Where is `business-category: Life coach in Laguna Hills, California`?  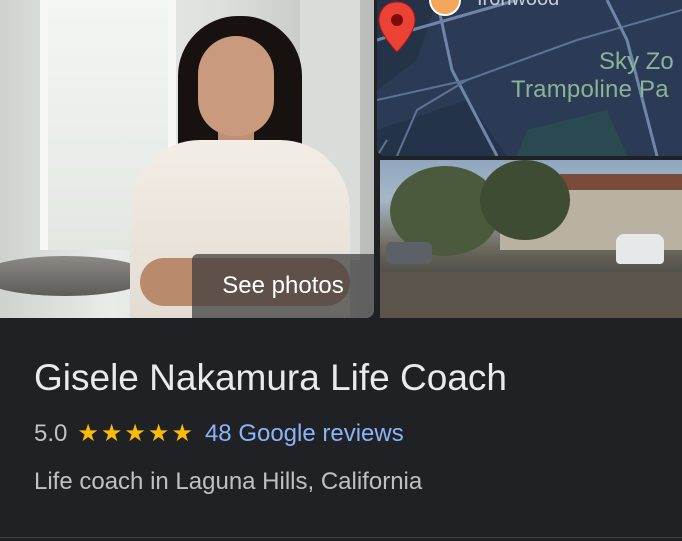 business-category: Life coach in Laguna Hills, California is located at coordinates (228, 481).